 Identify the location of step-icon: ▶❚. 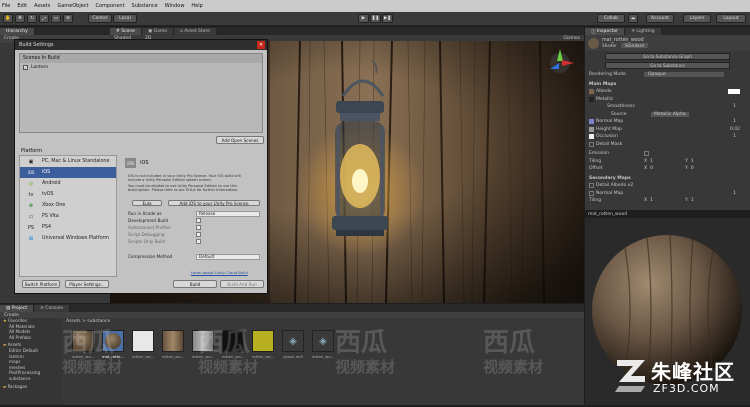
(387, 18).